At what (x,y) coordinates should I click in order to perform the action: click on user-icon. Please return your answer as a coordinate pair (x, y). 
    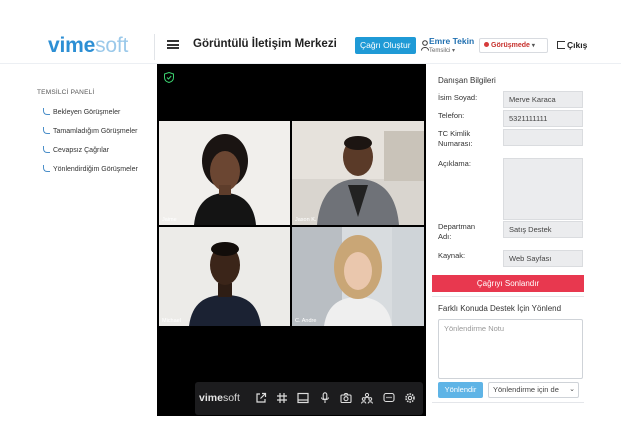
    Looking at the image, I should click on (425, 45).